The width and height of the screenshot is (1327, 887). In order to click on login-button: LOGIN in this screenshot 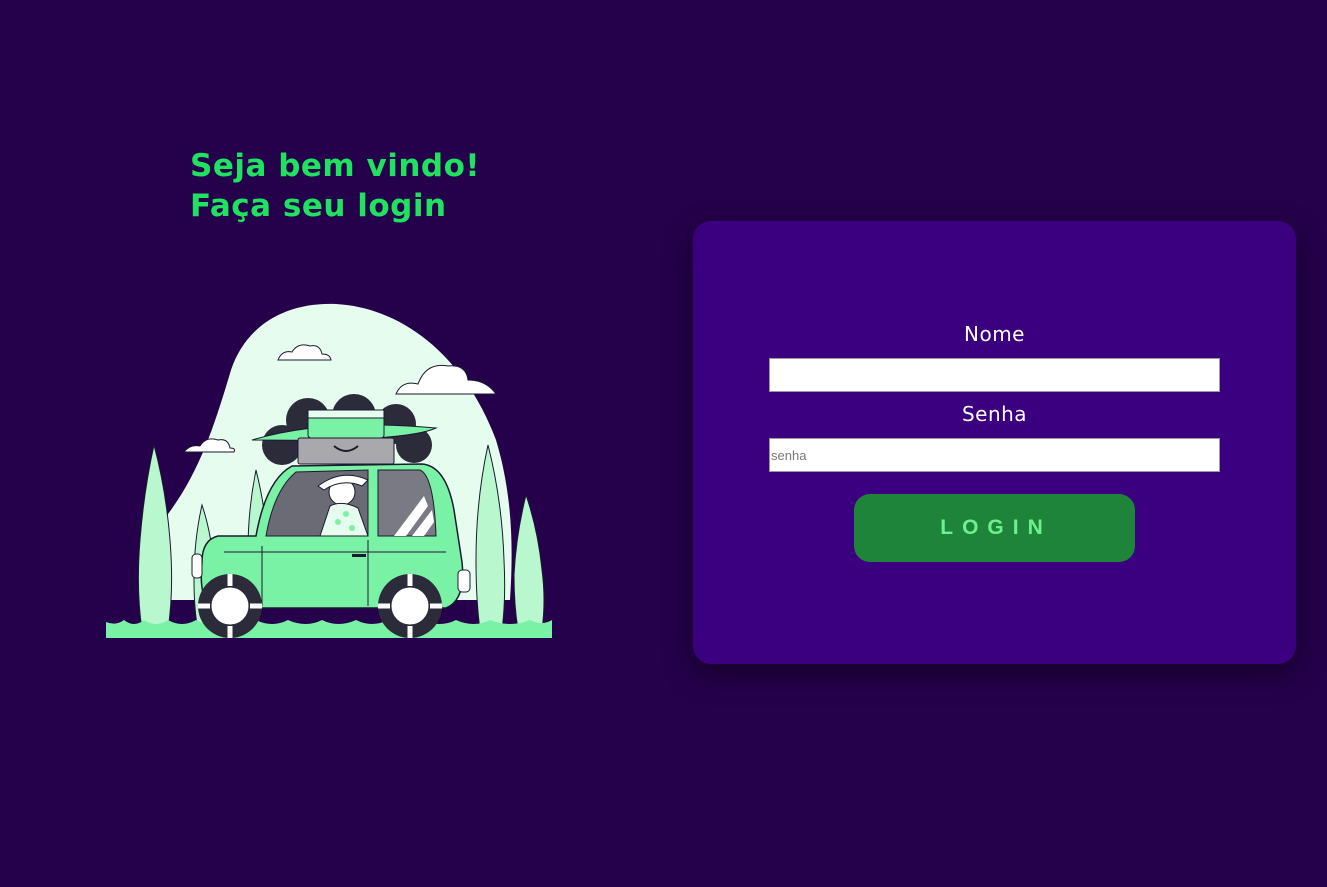, I will do `click(994, 528)`.